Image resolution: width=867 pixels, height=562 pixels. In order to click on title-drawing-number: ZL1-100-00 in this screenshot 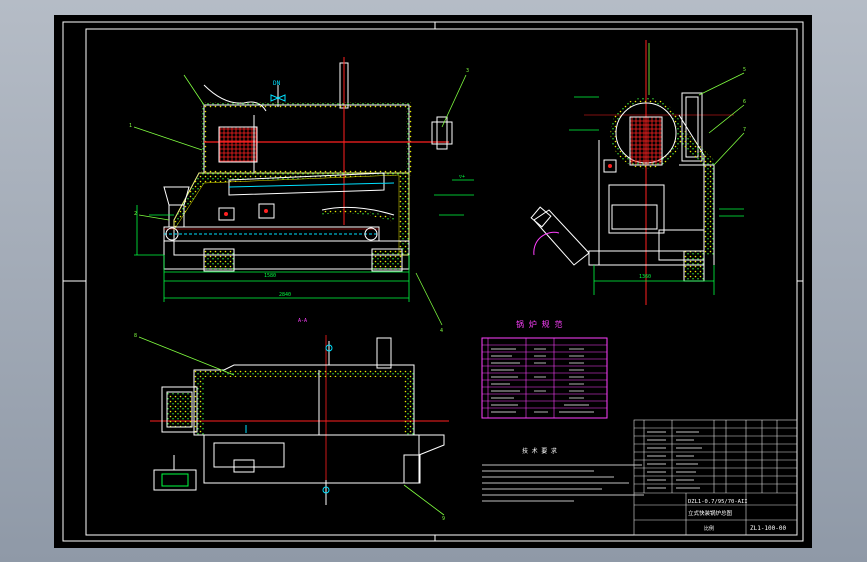, I will do `click(768, 528)`.